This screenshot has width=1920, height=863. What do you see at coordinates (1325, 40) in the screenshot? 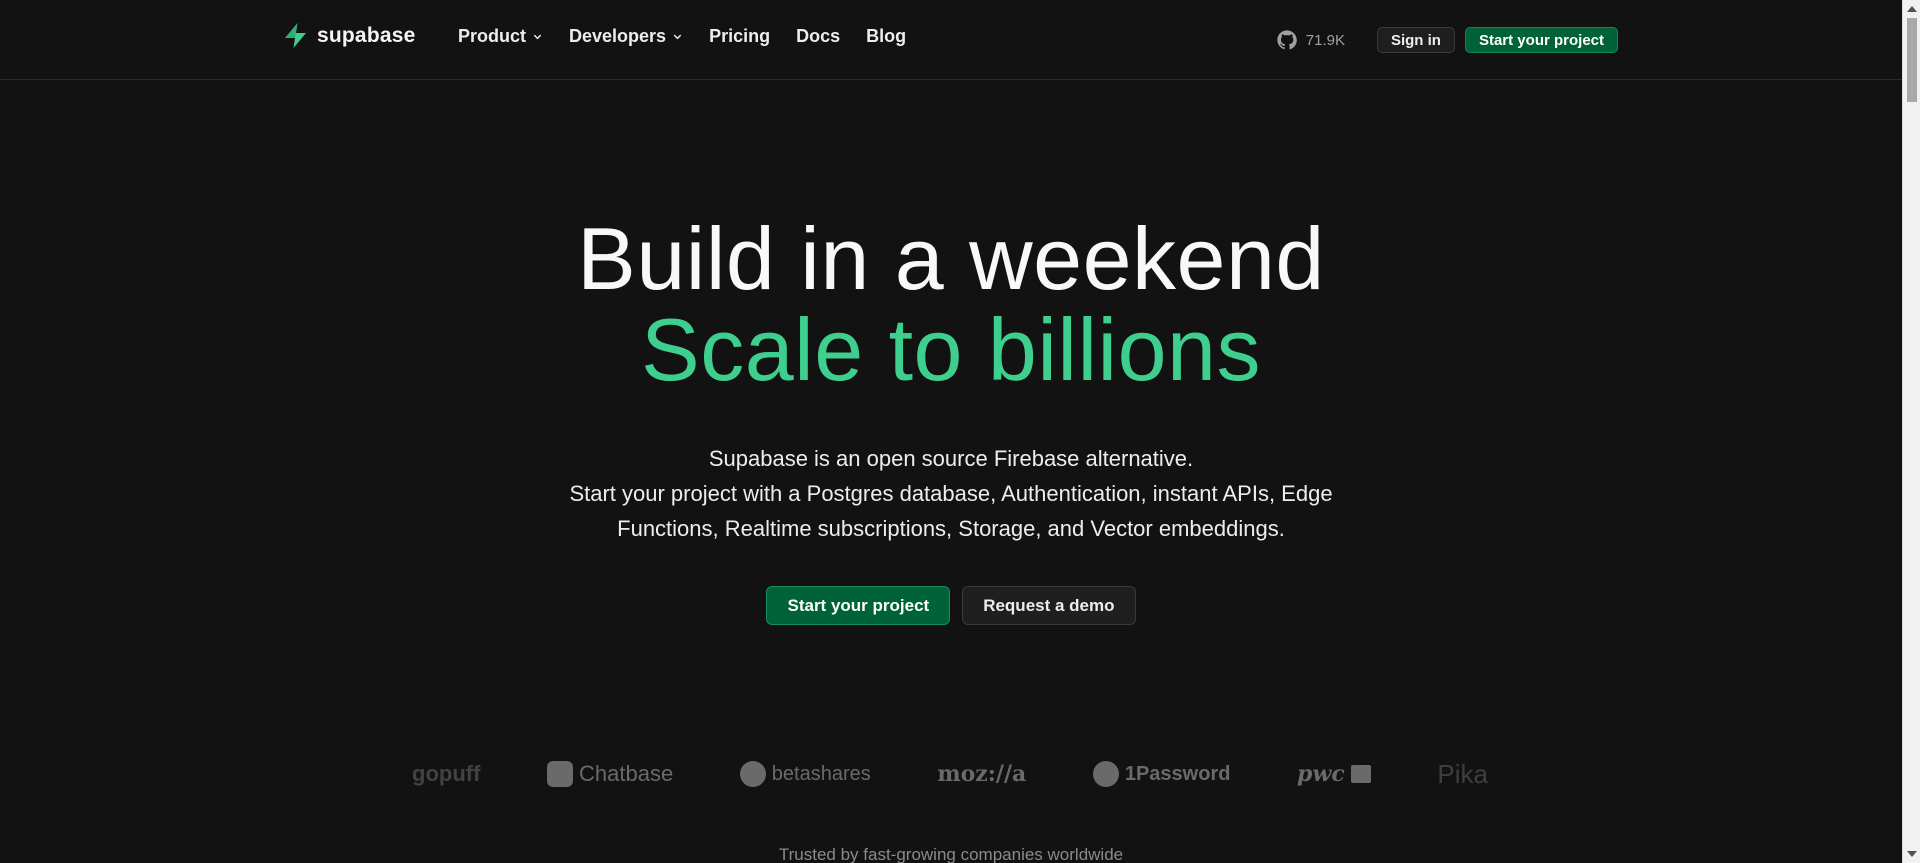
I see `github-stars-count: 71.9K` at bounding box center [1325, 40].